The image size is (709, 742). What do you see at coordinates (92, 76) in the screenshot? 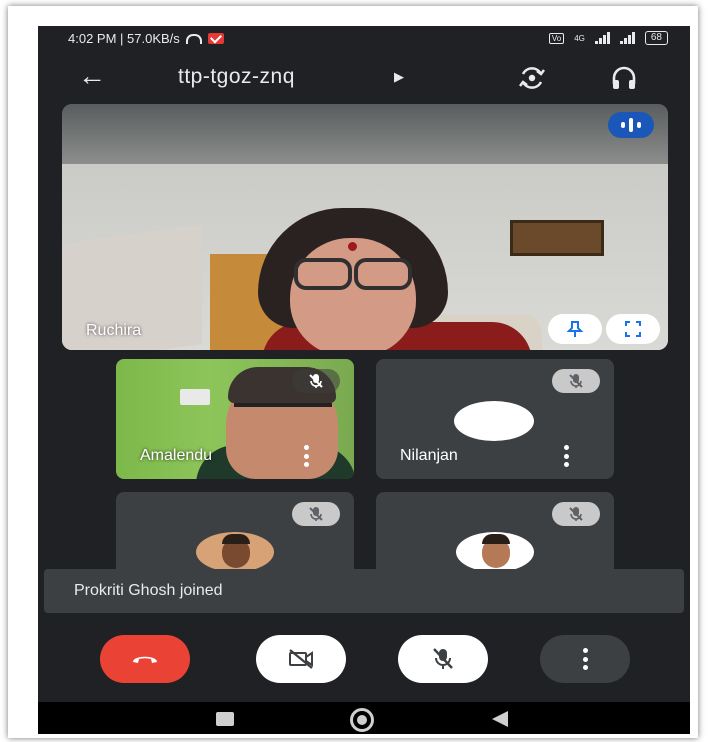
I see `arrow-back-icon: ←` at bounding box center [92, 76].